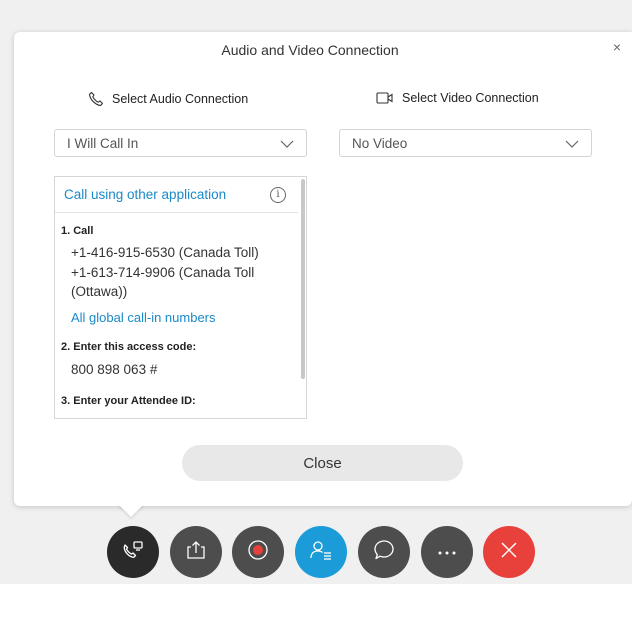  I want to click on chat-button, so click(384, 552).